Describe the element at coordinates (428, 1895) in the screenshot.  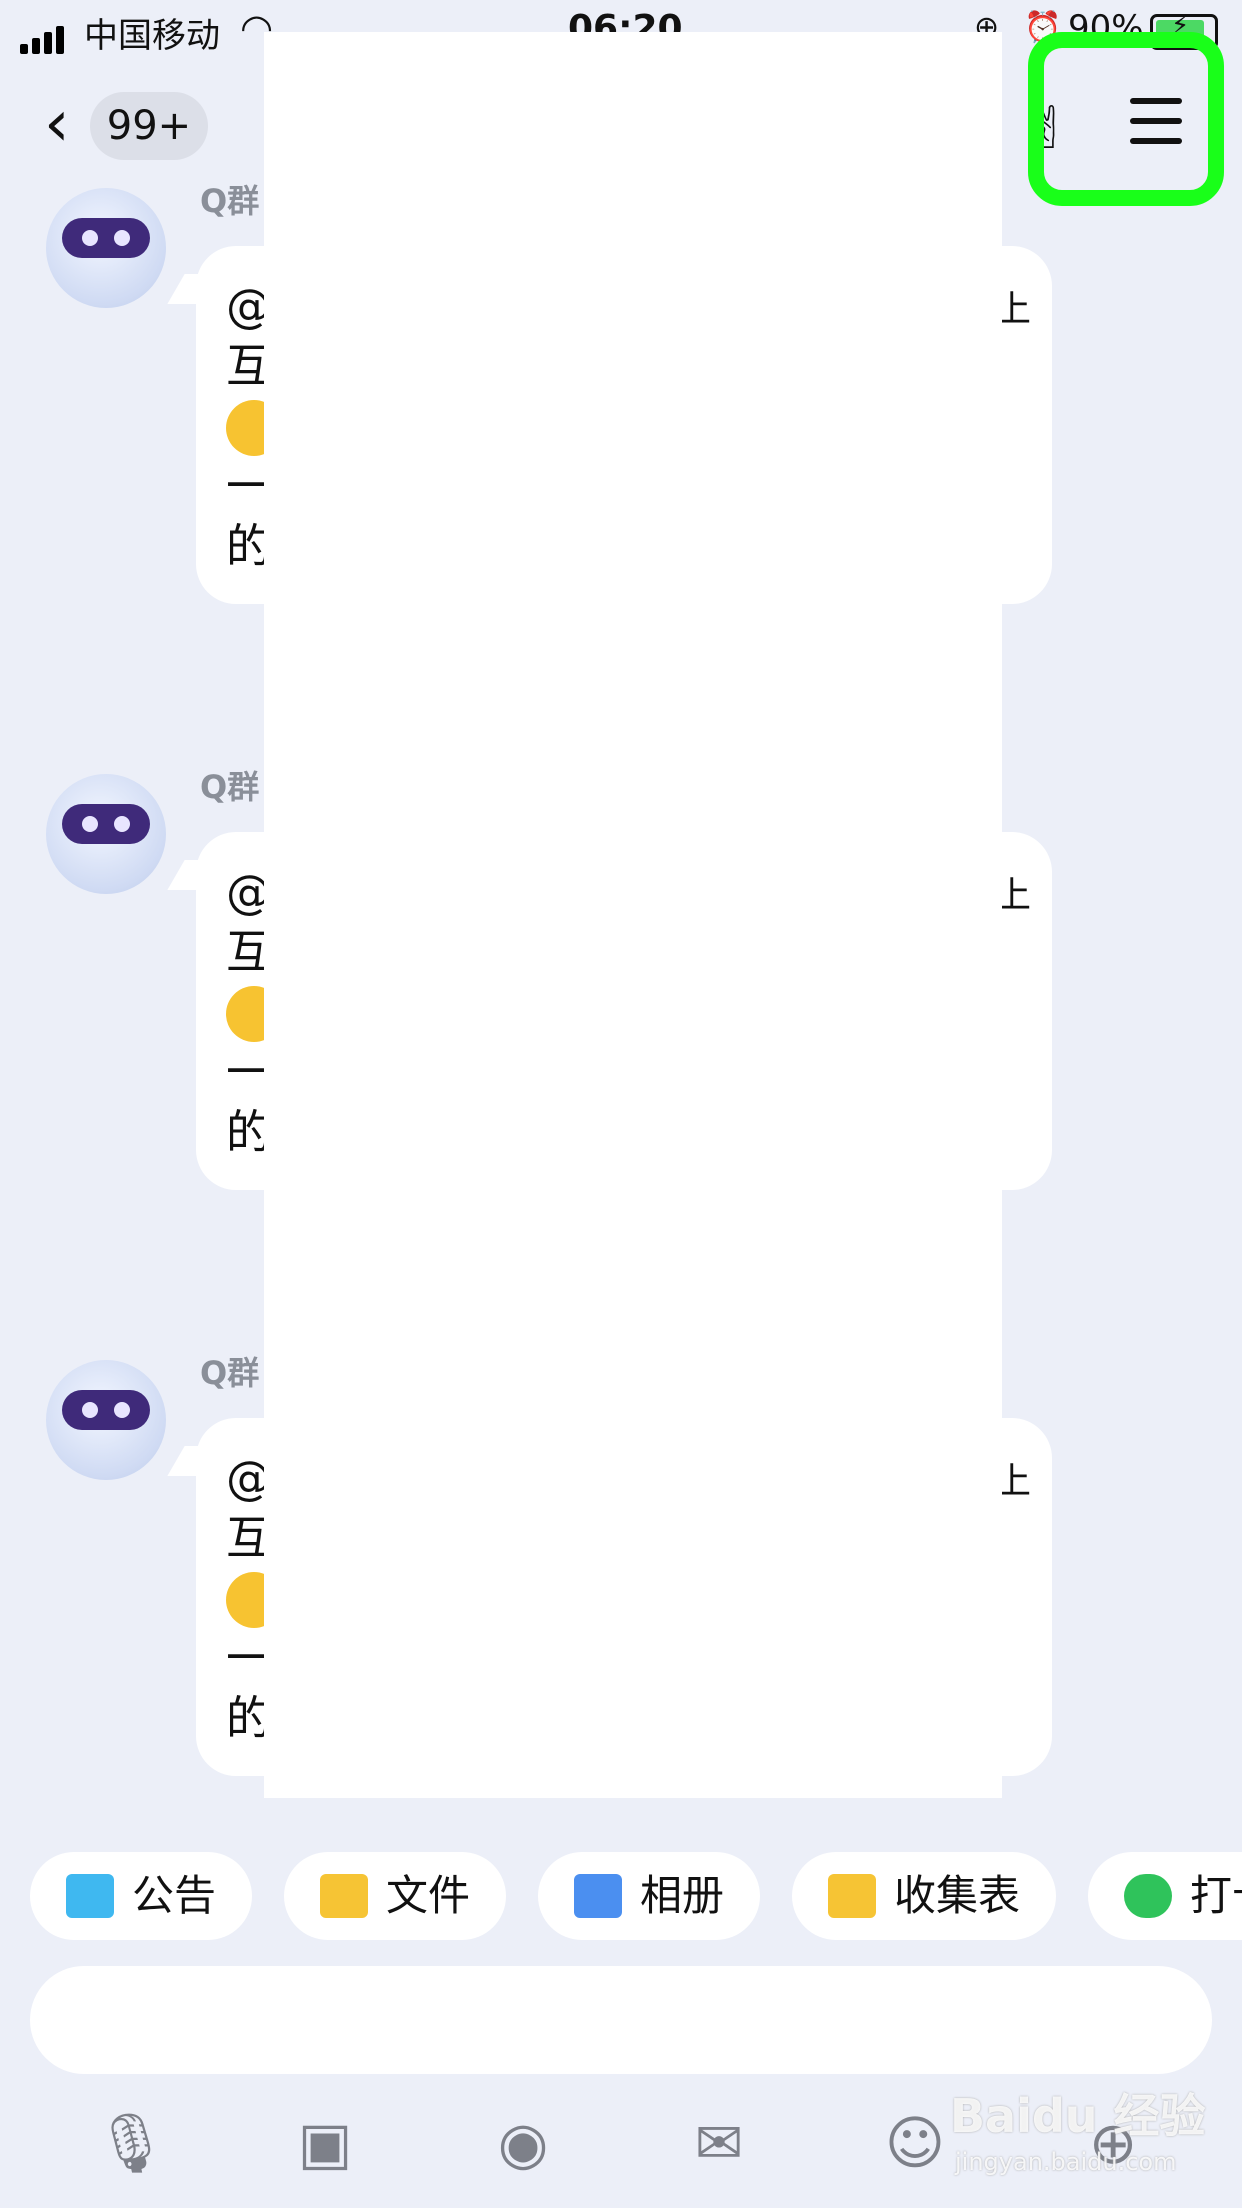
I see `tool-label: 文件` at that location.